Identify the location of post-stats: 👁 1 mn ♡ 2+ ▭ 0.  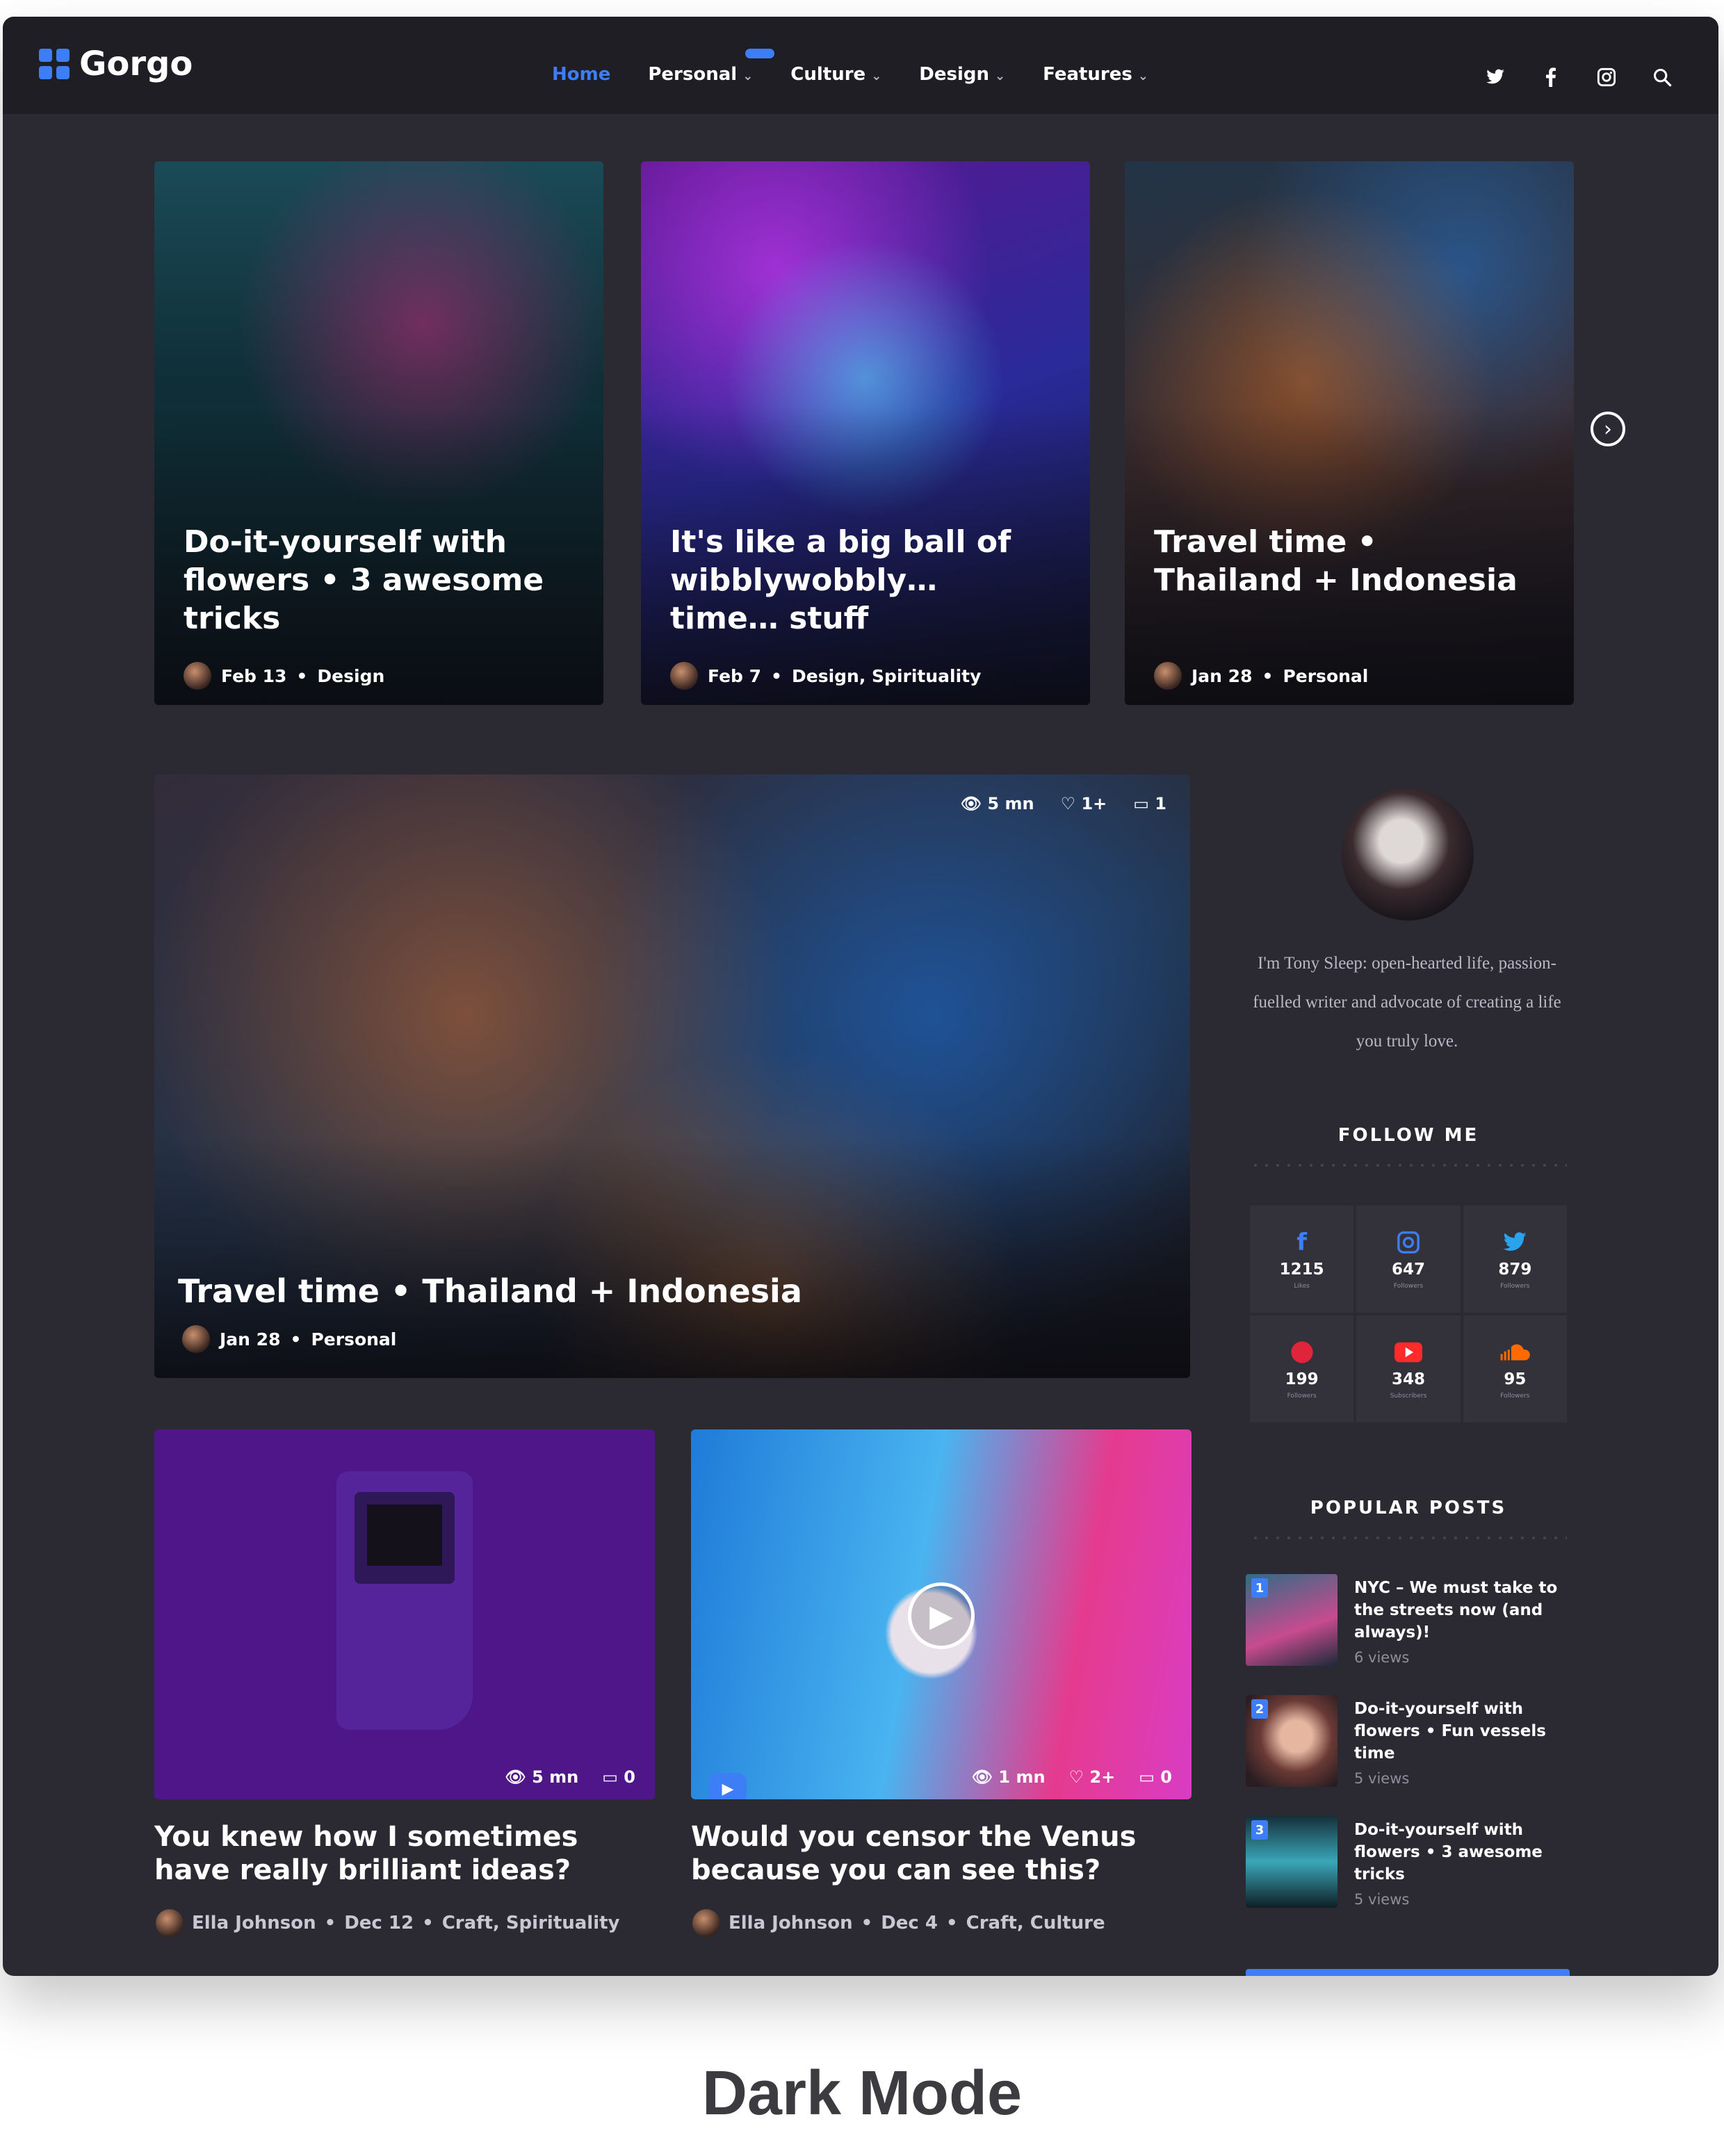
(1072, 1777).